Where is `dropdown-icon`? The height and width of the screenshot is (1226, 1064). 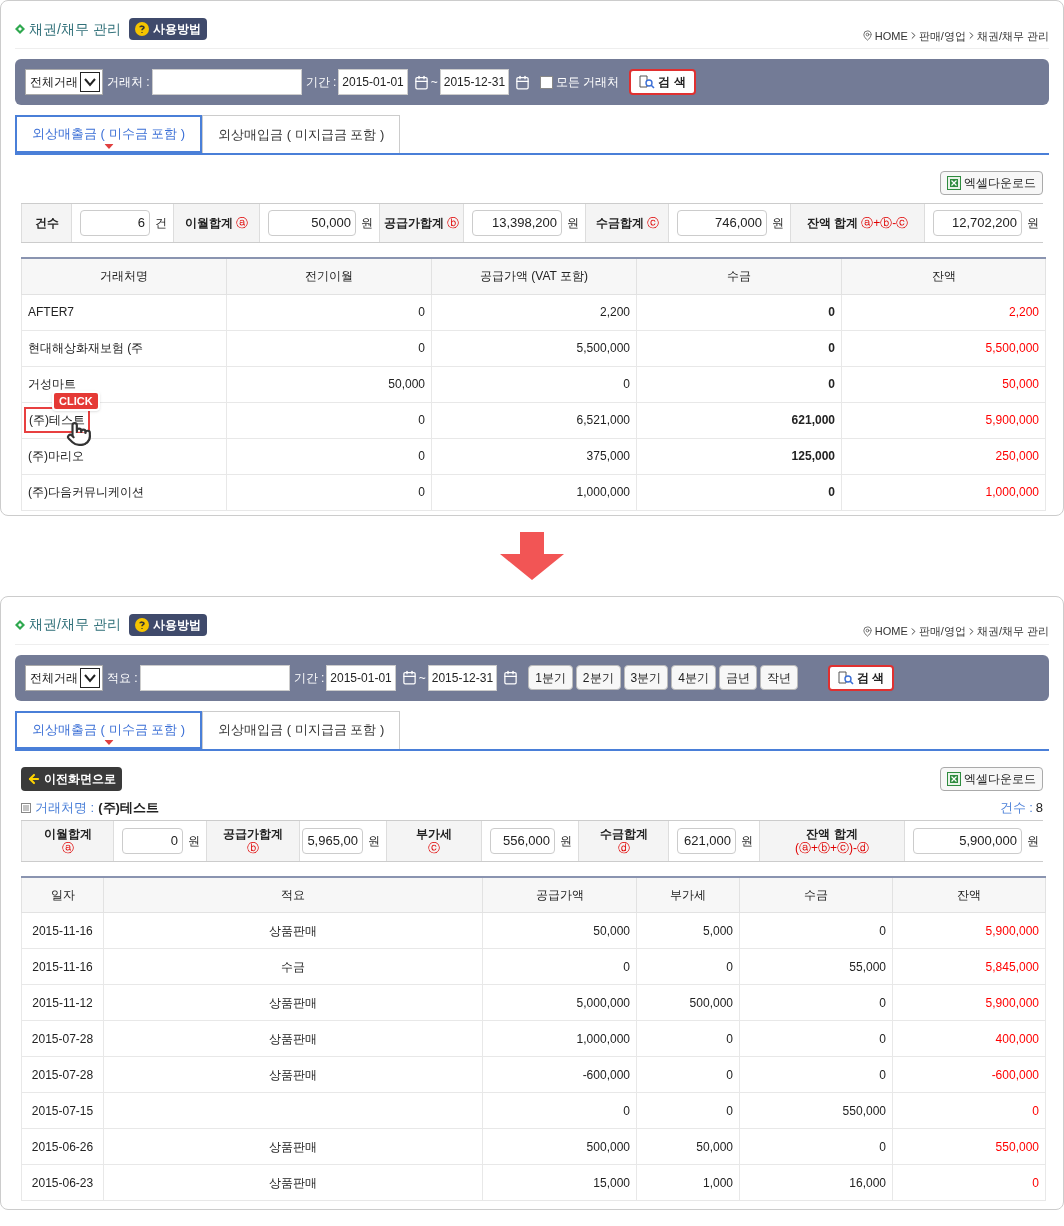
dropdown-icon is located at coordinates (90, 82).